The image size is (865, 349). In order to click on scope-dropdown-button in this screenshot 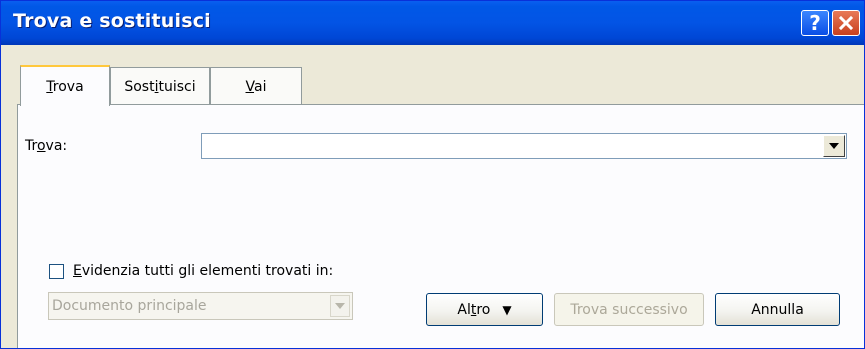, I will do `click(340, 306)`.